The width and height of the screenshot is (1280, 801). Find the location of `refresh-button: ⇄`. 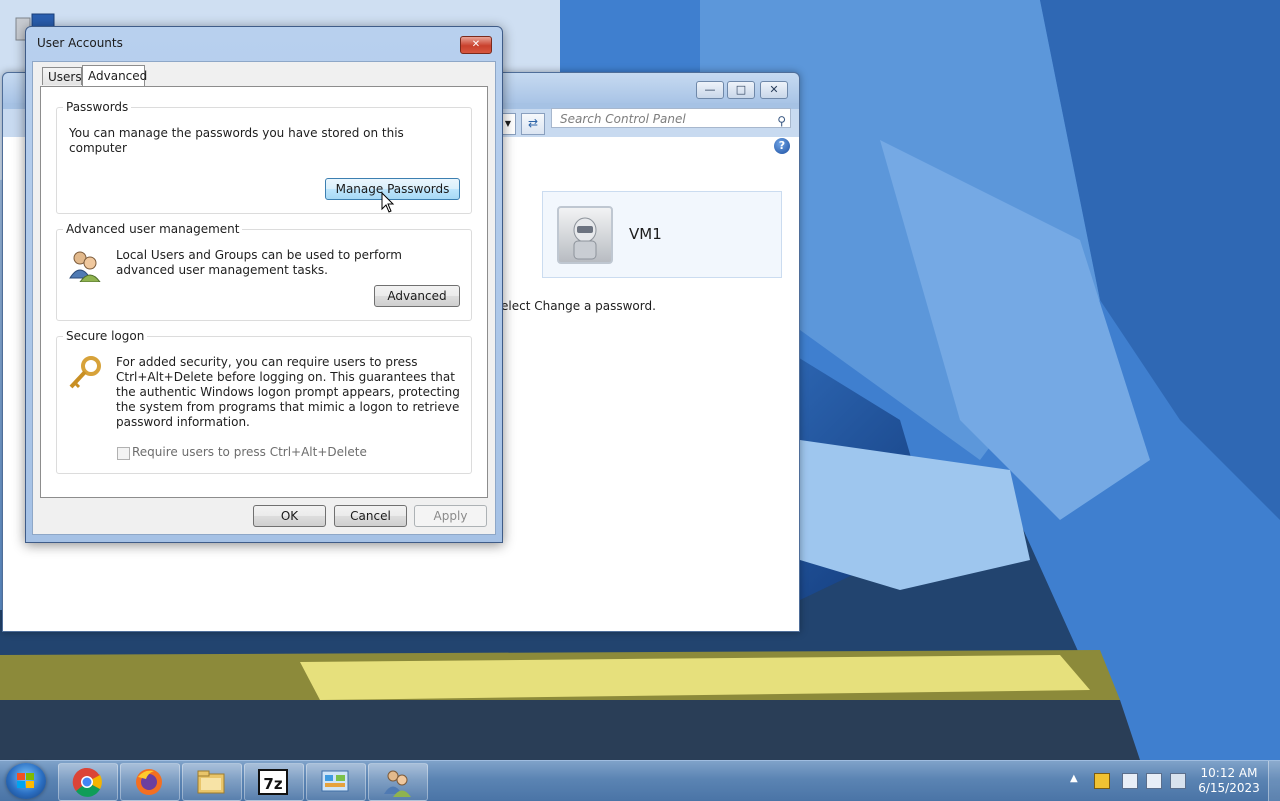

refresh-button: ⇄ is located at coordinates (533, 124).